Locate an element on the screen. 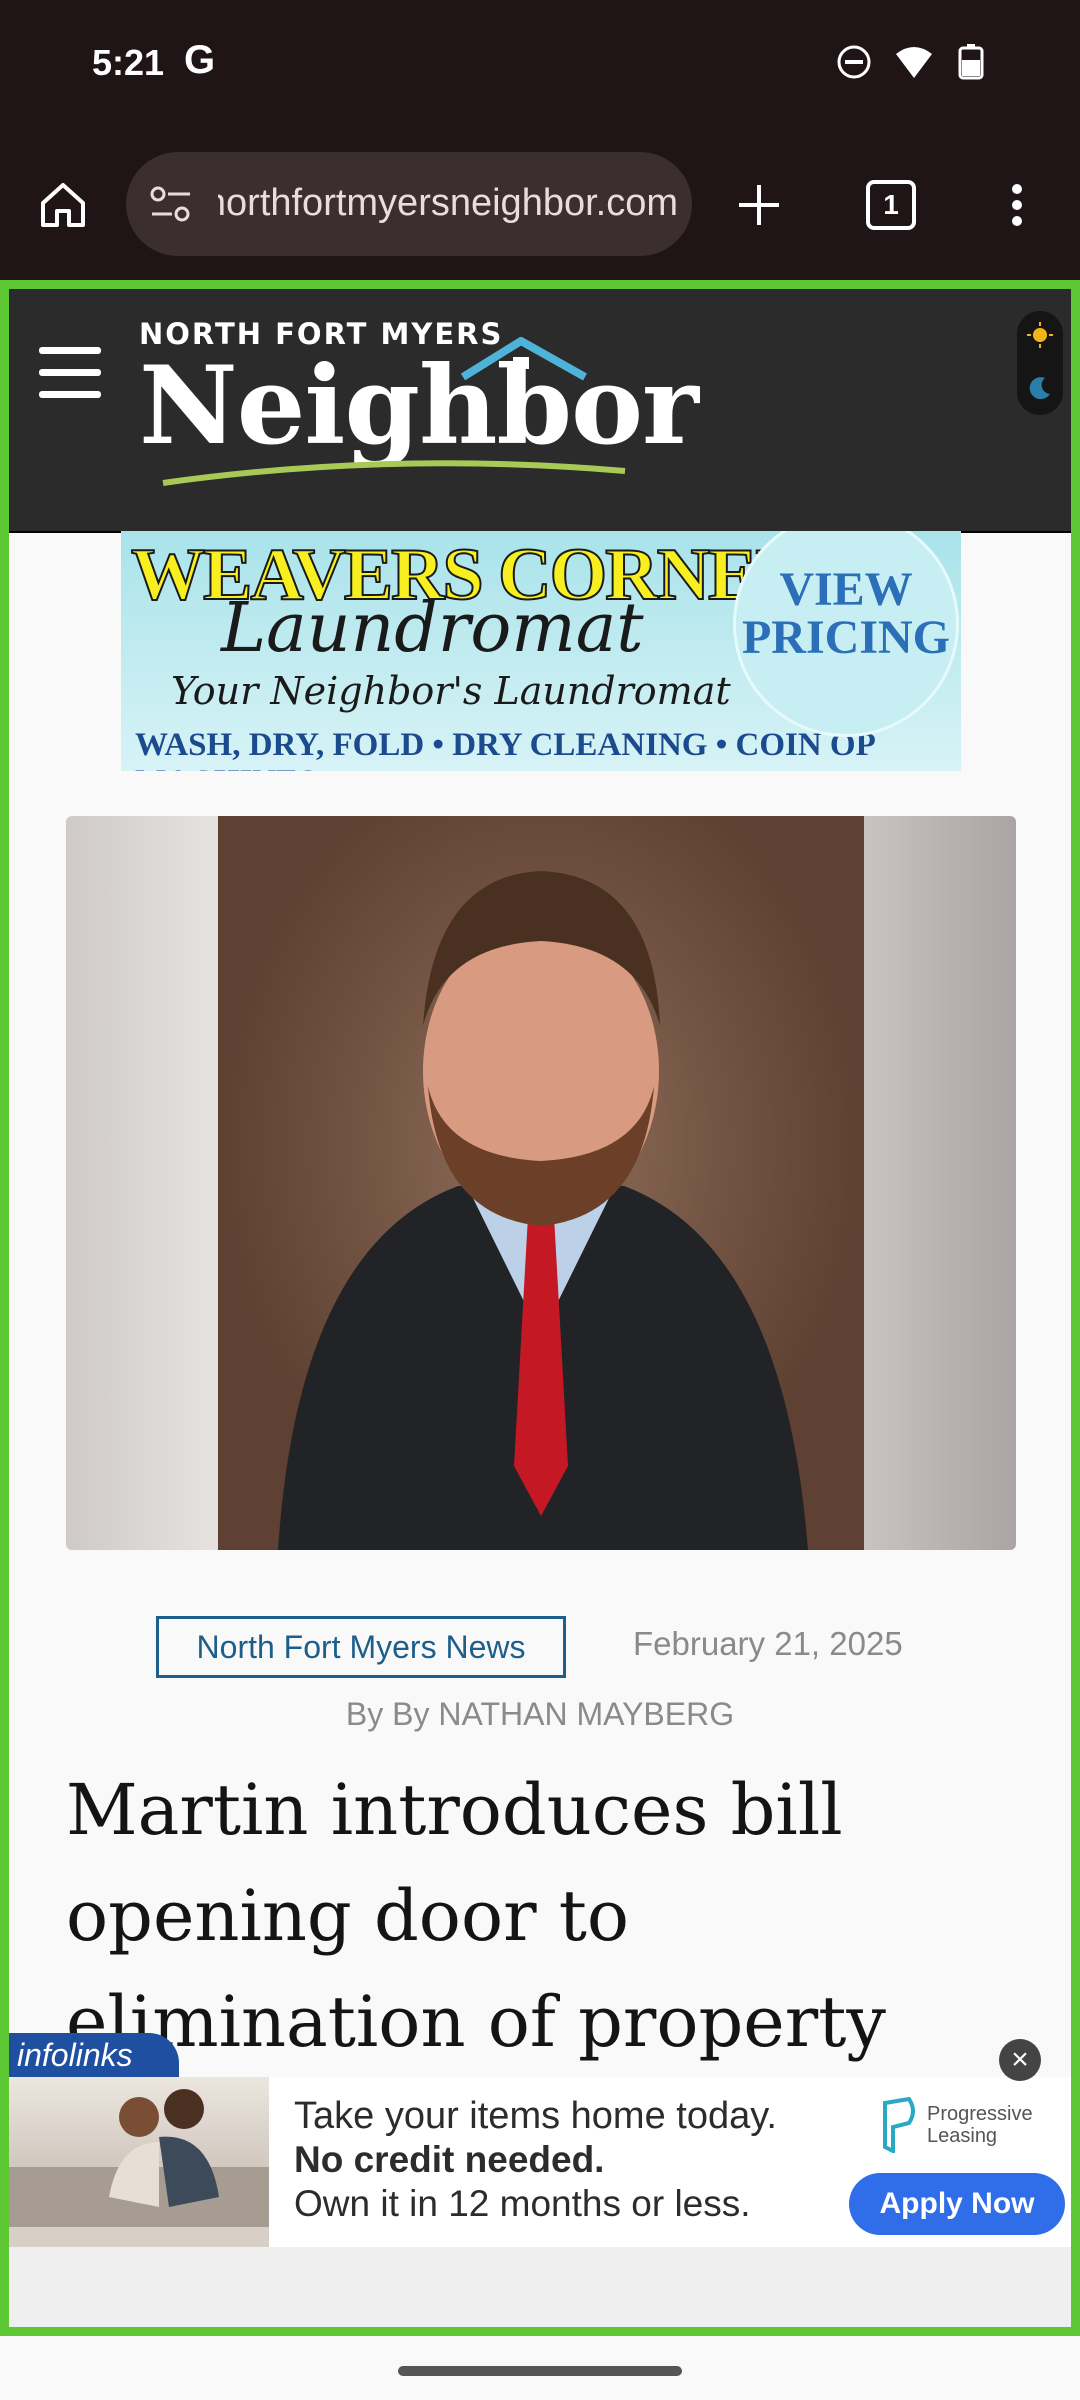 The image size is (1080, 2400). article-date: February 21, 2025 is located at coordinates (768, 1643).